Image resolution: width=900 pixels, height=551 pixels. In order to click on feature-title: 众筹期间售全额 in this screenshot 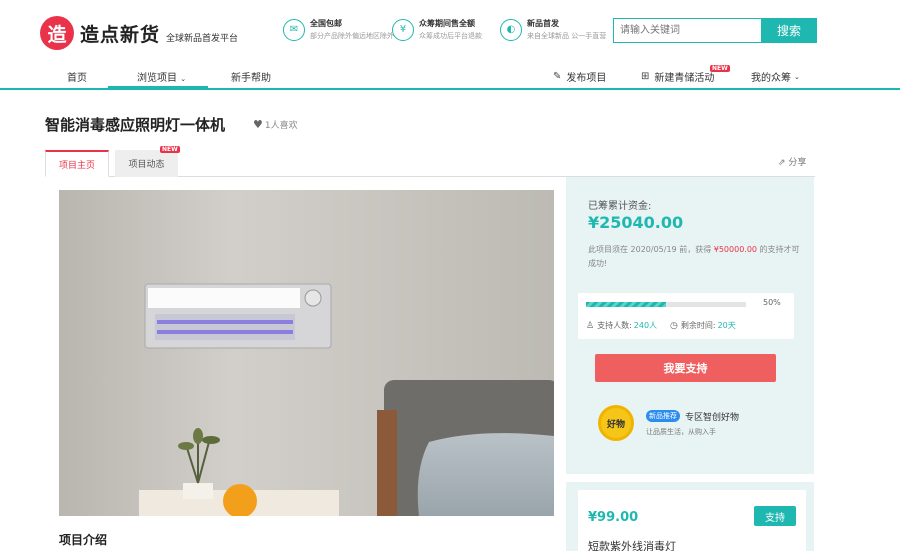, I will do `click(447, 23)`.